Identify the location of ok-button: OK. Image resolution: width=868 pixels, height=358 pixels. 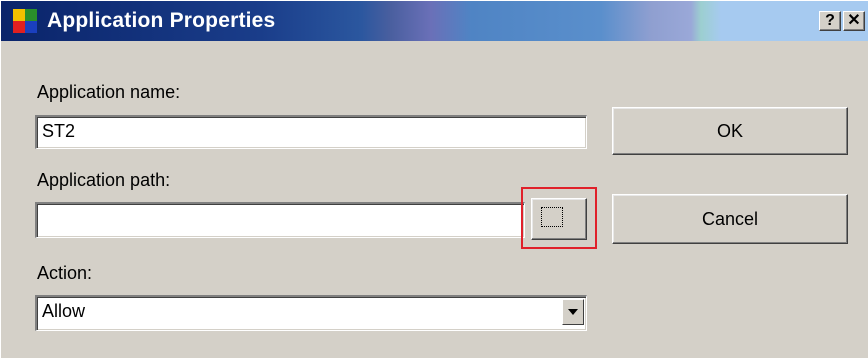
(730, 131).